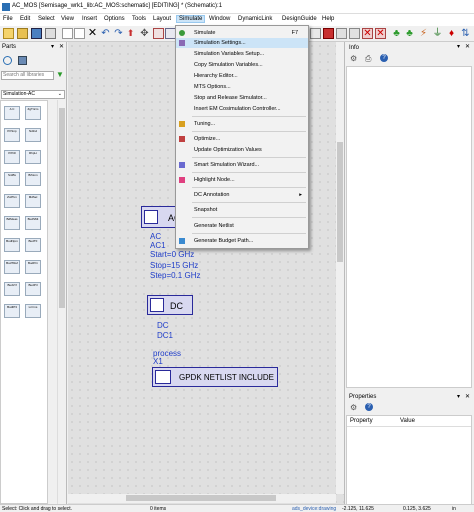 This screenshot has width=474, height=512. I want to click on netlist-include-component: GPDK NETLIST INCLUDE, so click(215, 377).